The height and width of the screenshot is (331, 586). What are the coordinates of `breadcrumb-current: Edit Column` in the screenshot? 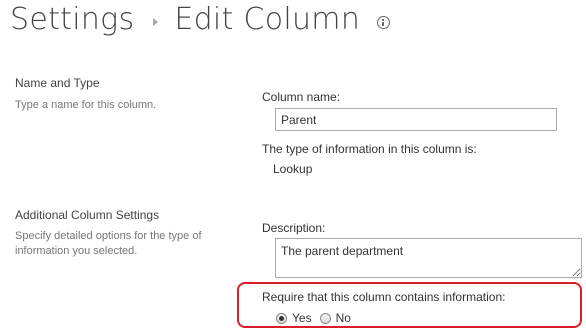 It's located at (267, 19).